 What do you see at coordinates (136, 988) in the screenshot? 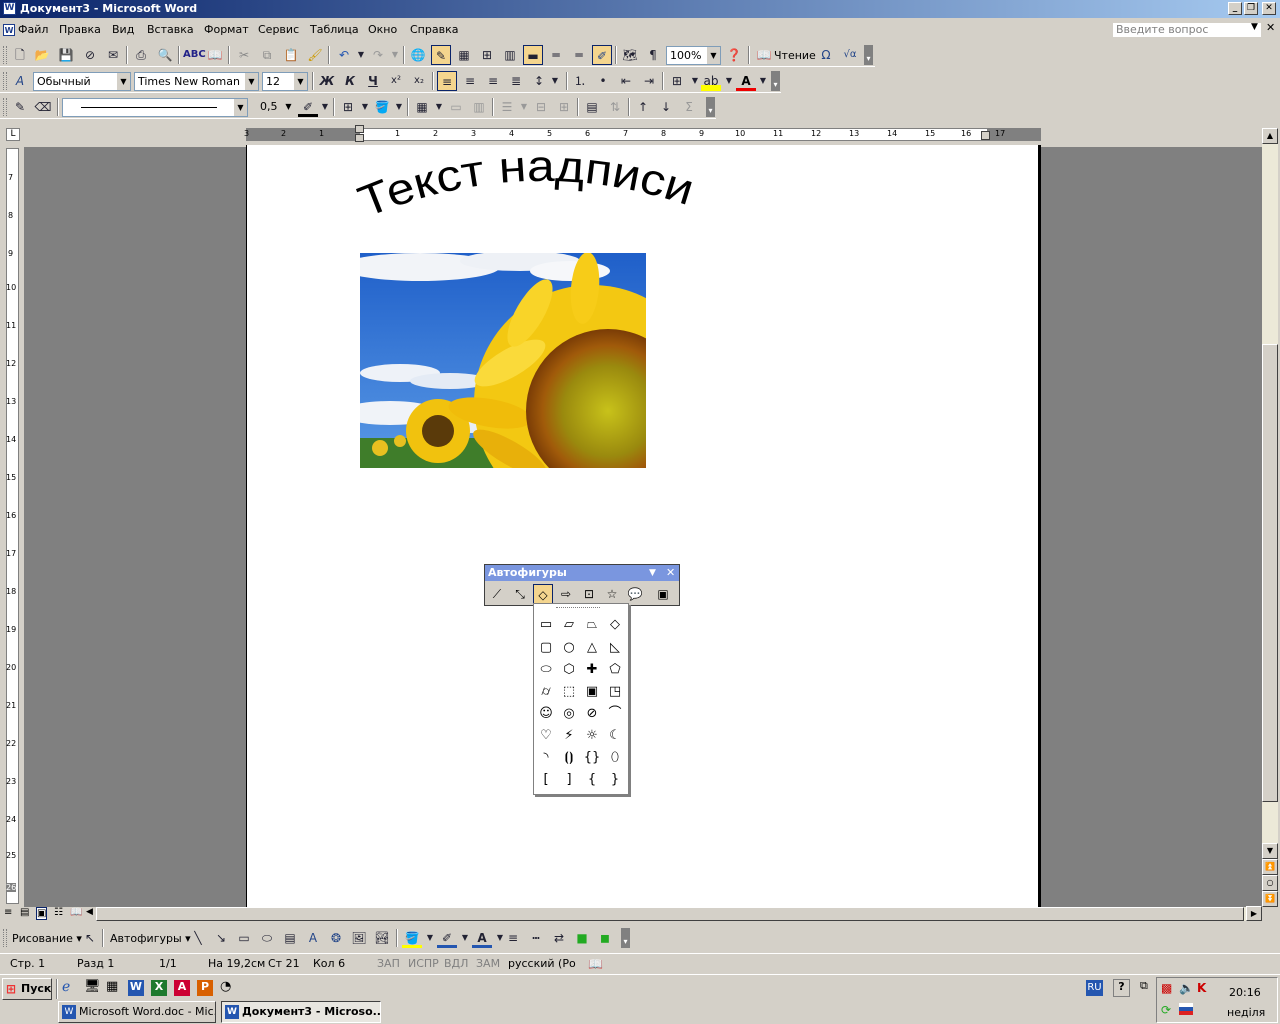
I see `word-icon: W` at bounding box center [136, 988].